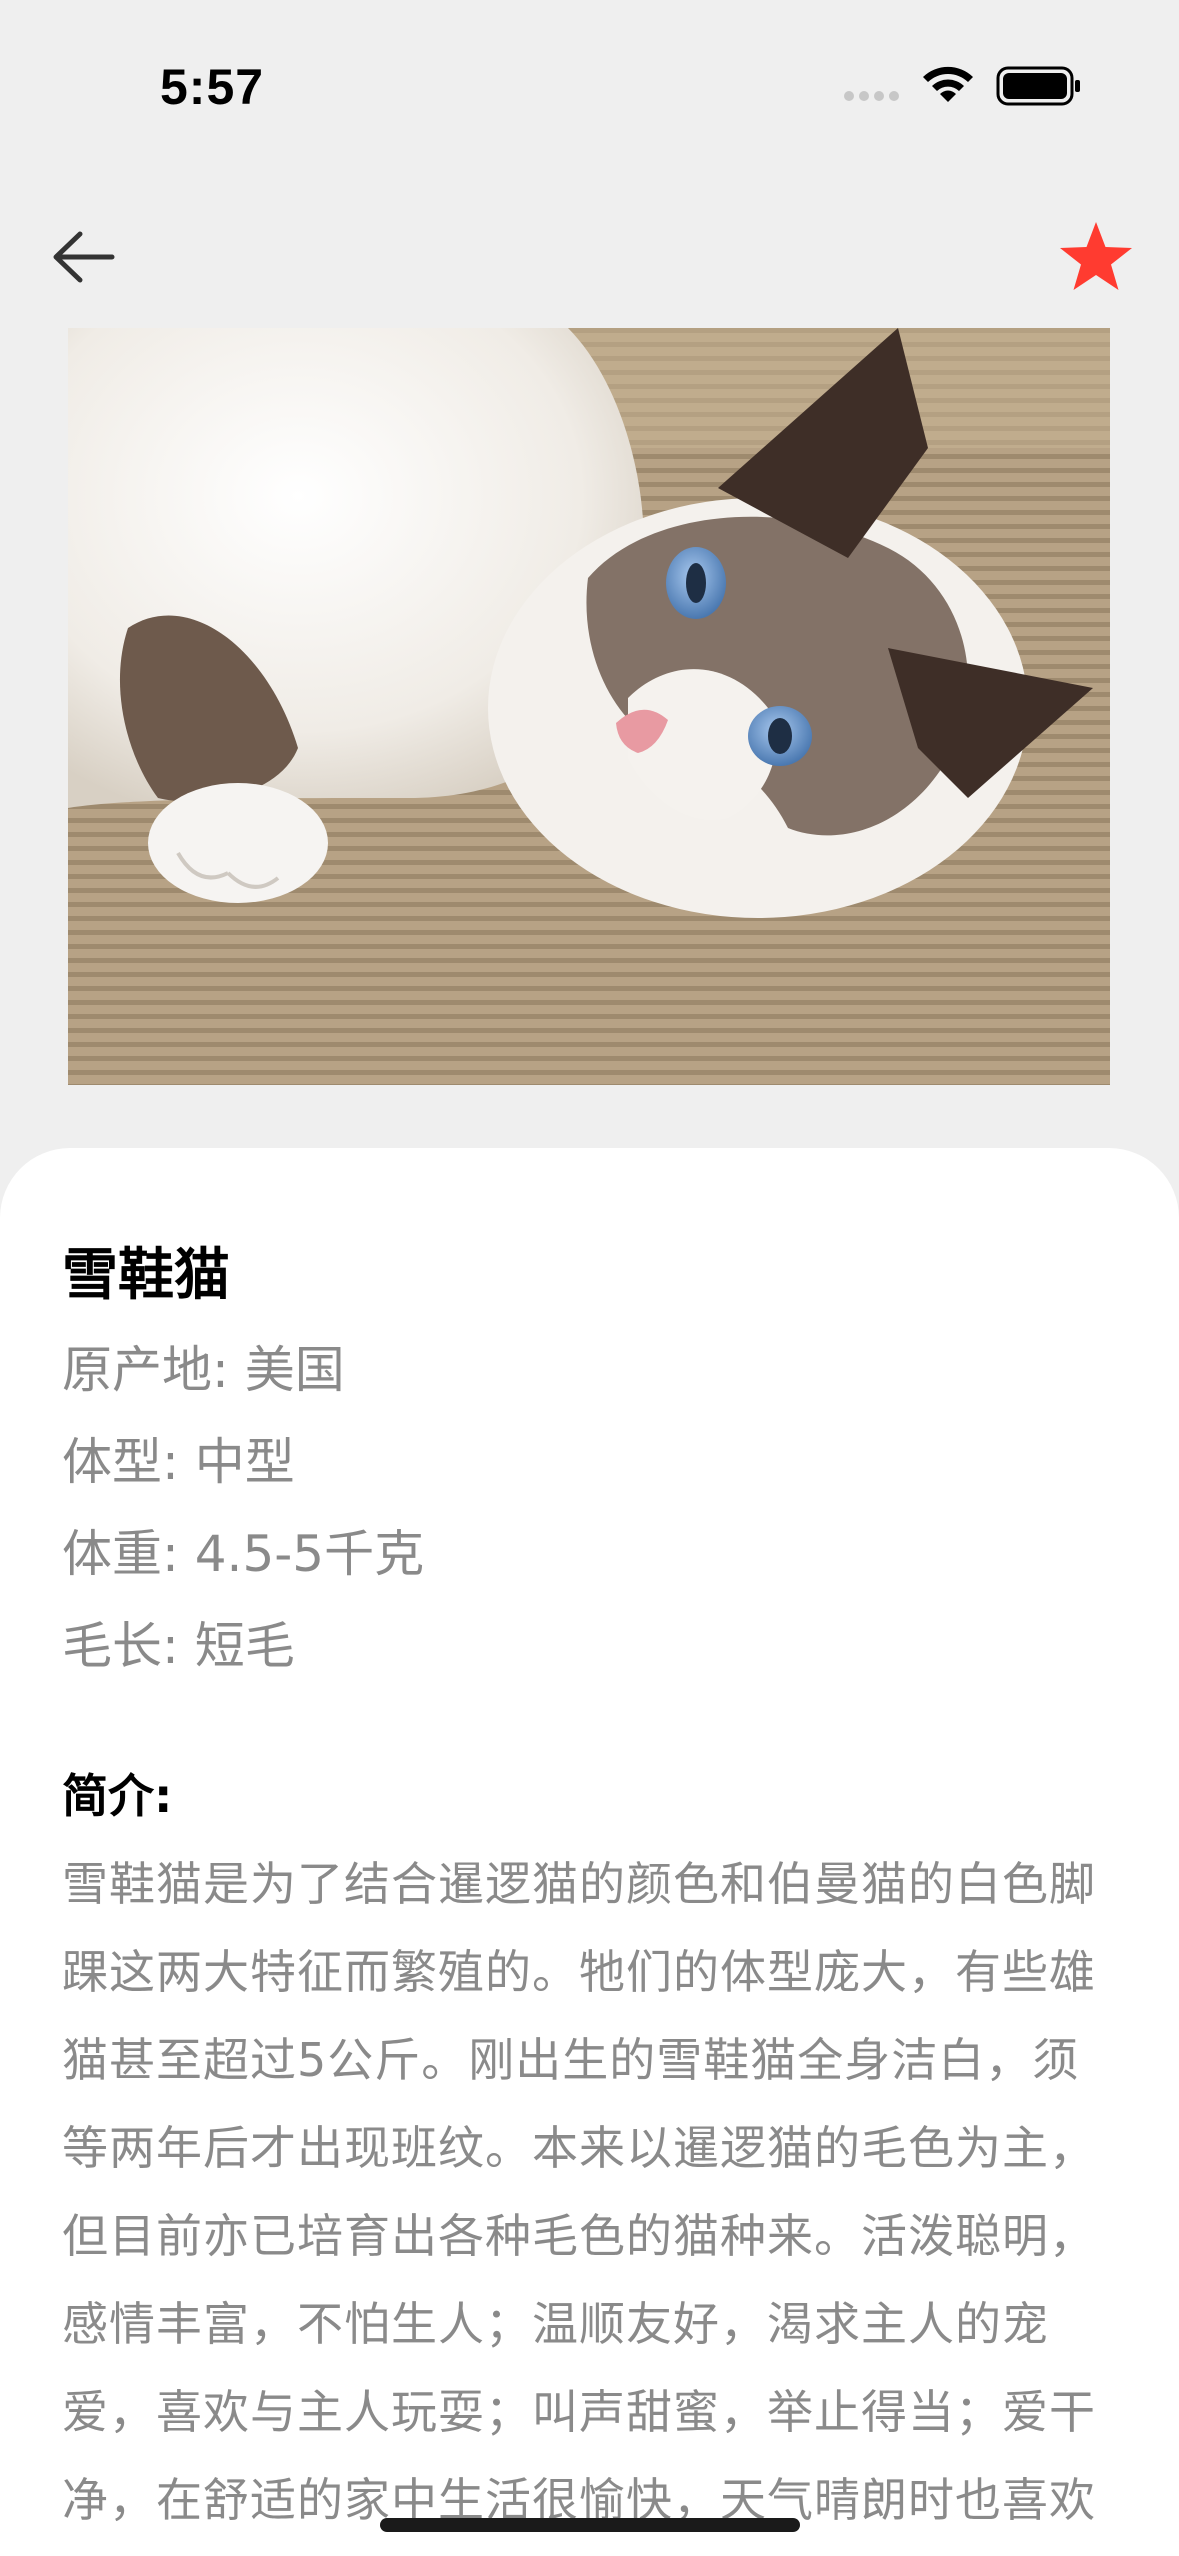  Describe the element at coordinates (203, 1370) in the screenshot. I see `origin-attribute: 原产地: 美国` at that location.